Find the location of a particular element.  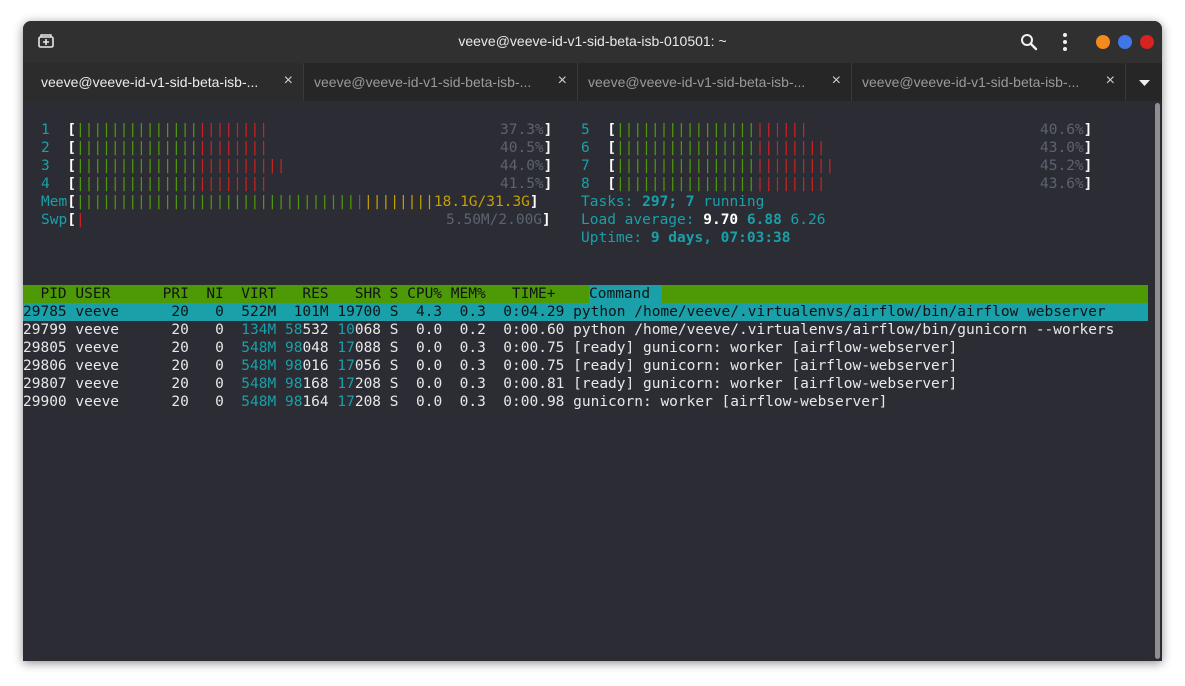

tab-4: veeve@veeve-id-v1-sid-beta-isb-... × is located at coordinates (989, 82).